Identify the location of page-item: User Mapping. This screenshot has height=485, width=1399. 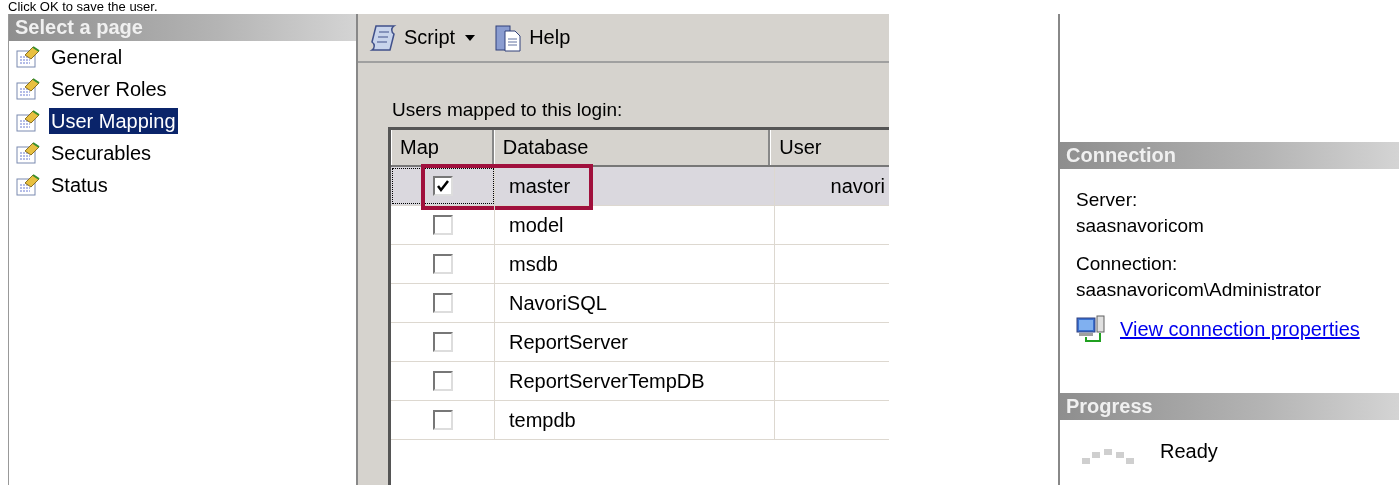
(113, 121).